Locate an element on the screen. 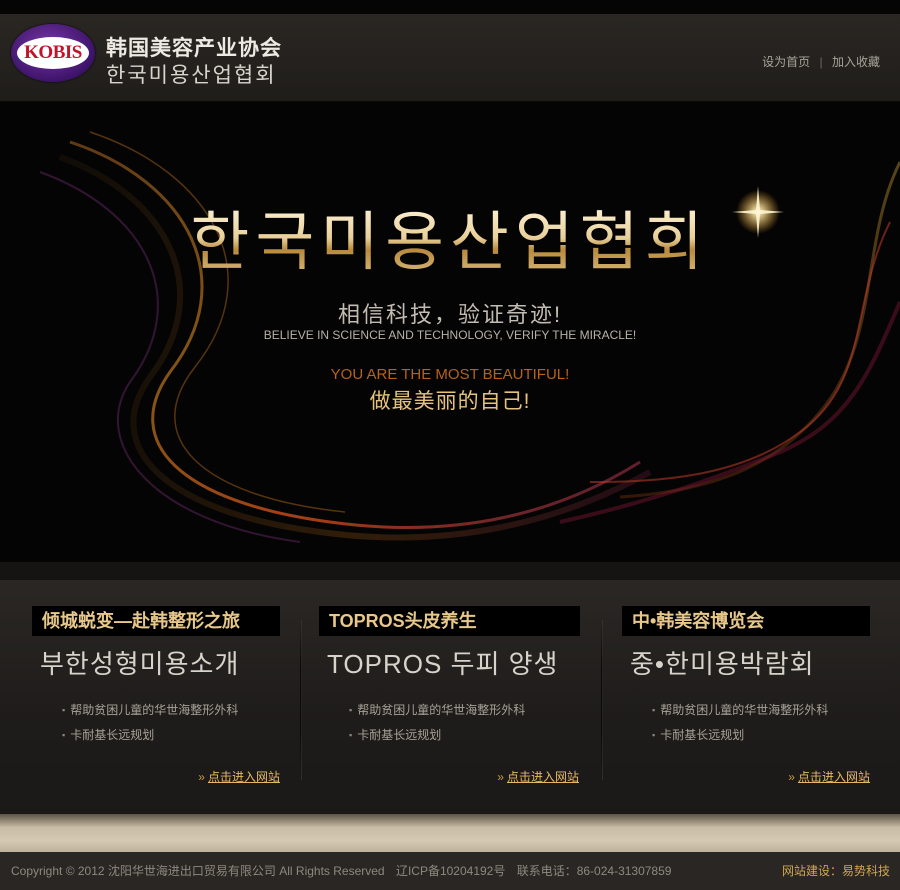 This screenshot has width=900, height=890. logo-inner: KOBIS is located at coordinates (53, 53).